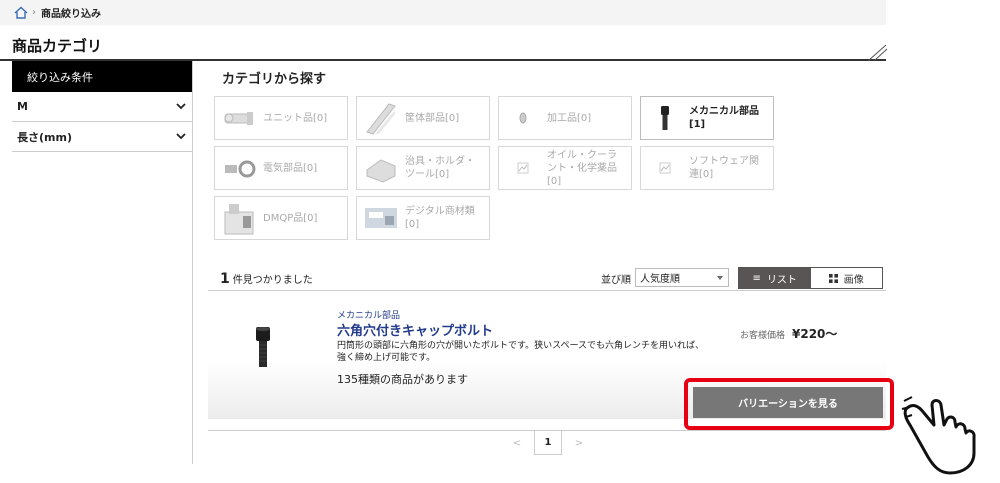 This screenshot has height=483, width=1000. Describe the element at coordinates (616, 280) in the screenshot. I see `sort-label: 並び順` at that location.